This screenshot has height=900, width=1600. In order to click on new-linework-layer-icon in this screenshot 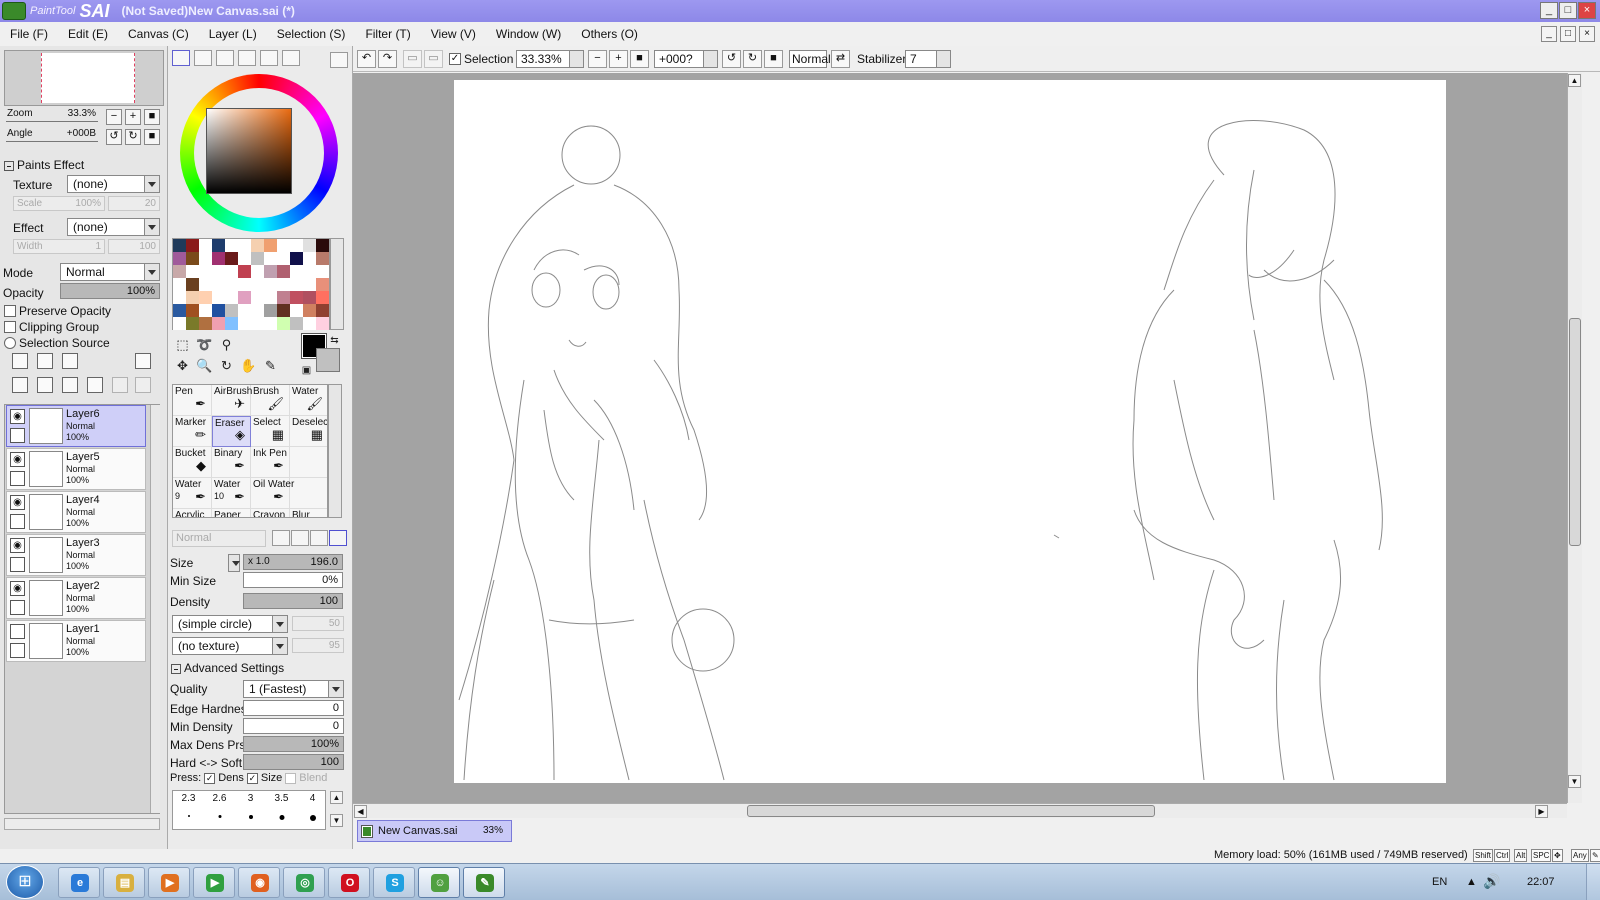, I will do `click(45, 361)`.